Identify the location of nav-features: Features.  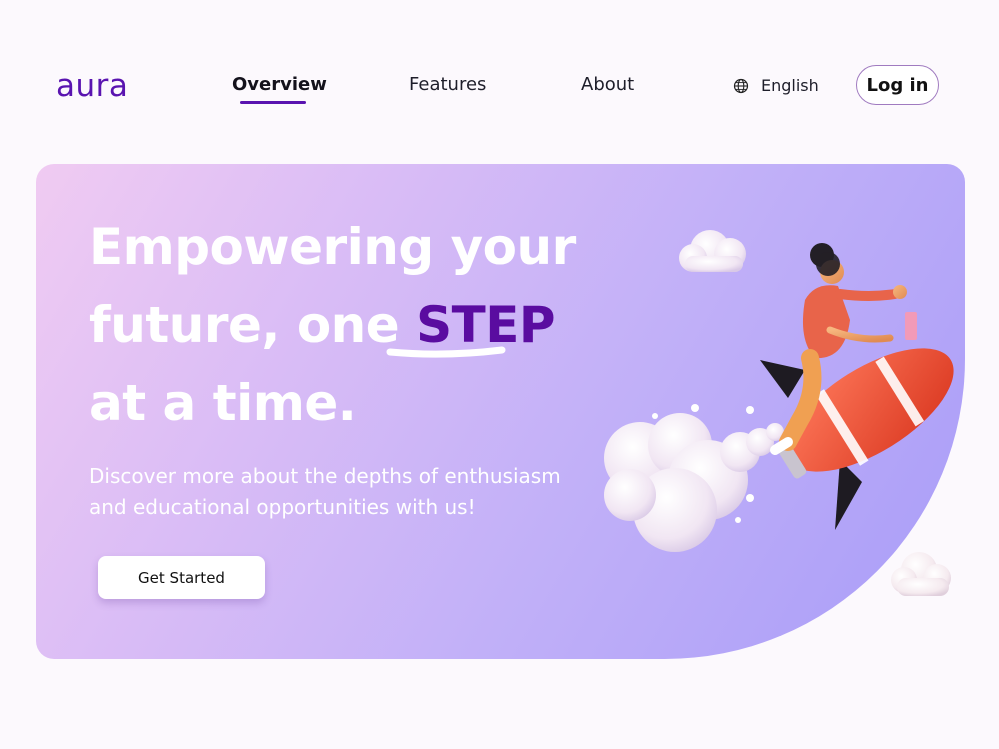
(447, 84).